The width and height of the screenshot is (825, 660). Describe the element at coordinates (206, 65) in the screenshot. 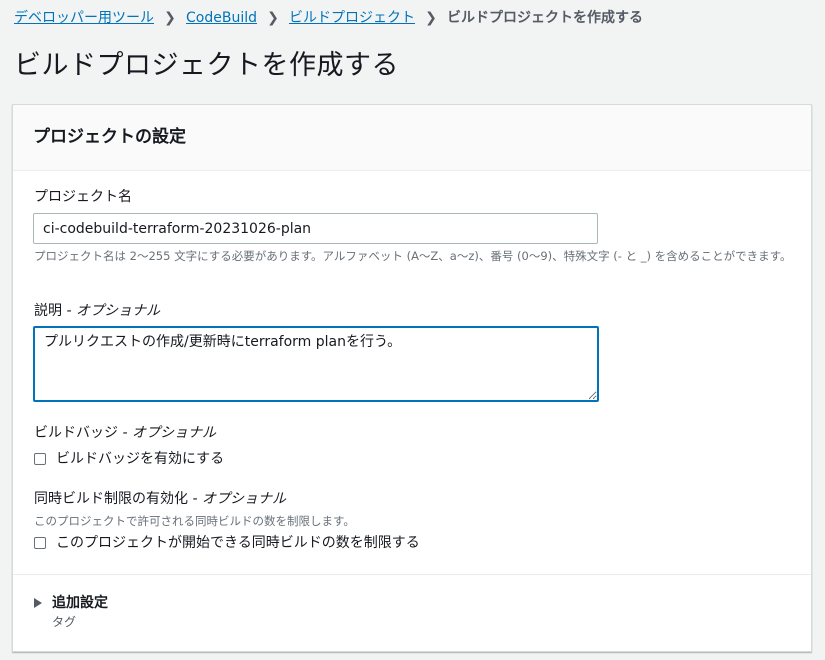

I see `page-title: ビルドプロジェクトを作成する` at that location.